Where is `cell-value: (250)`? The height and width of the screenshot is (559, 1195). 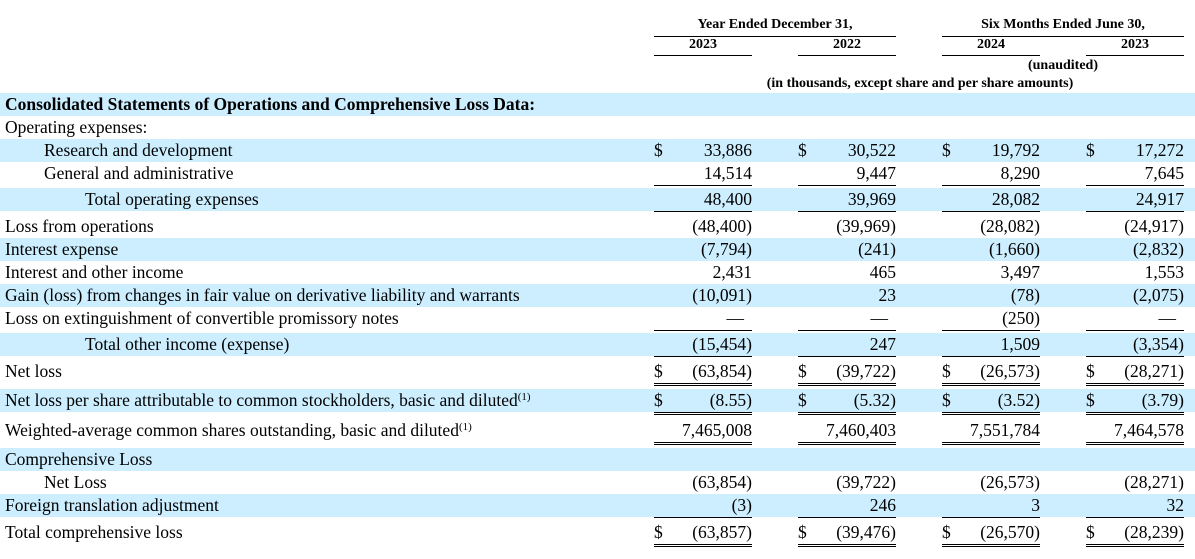
cell-value: (250) is located at coordinates (1021, 318).